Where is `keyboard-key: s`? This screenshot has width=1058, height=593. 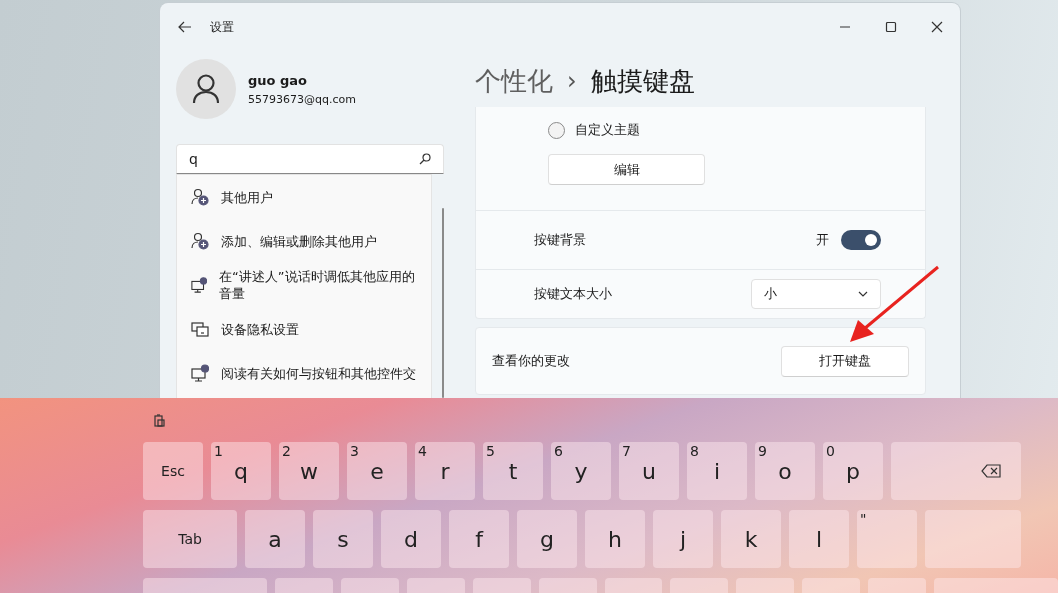 keyboard-key: s is located at coordinates (343, 539).